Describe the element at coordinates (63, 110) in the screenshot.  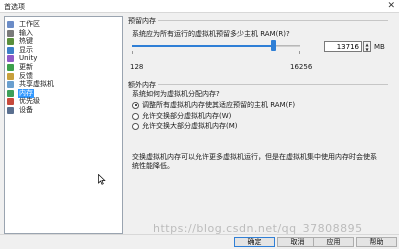
I see `nav-item-10: 设备` at that location.